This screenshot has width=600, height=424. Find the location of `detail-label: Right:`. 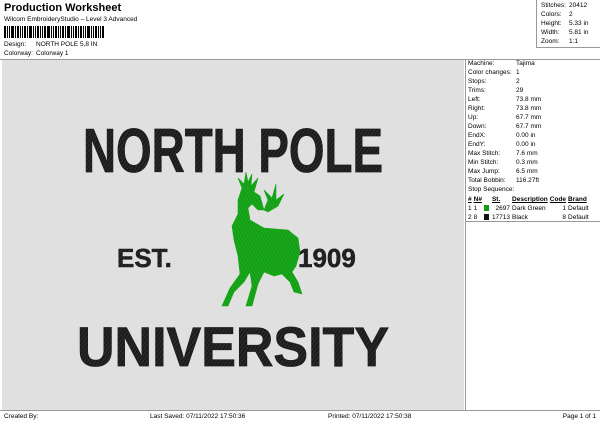

detail-label: Right: is located at coordinates (476, 108).